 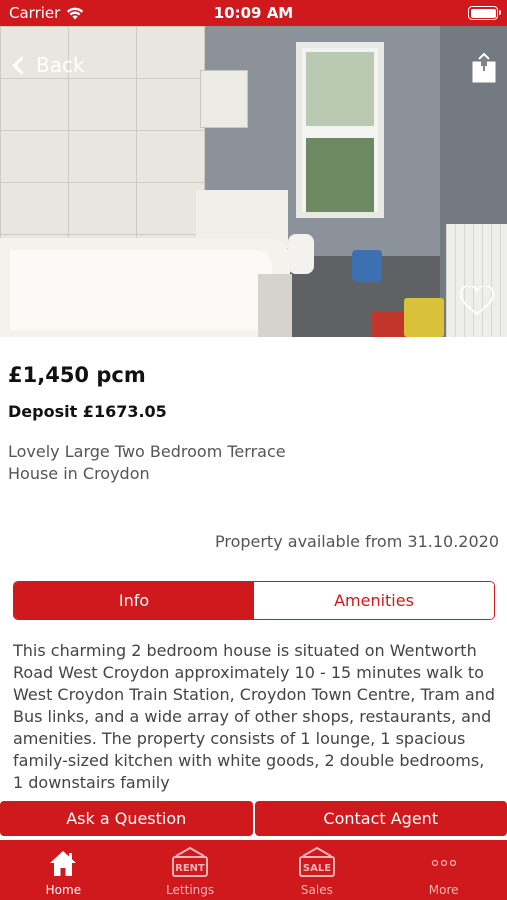 I want to click on price: £1,450 pcm, so click(x=77, y=375).